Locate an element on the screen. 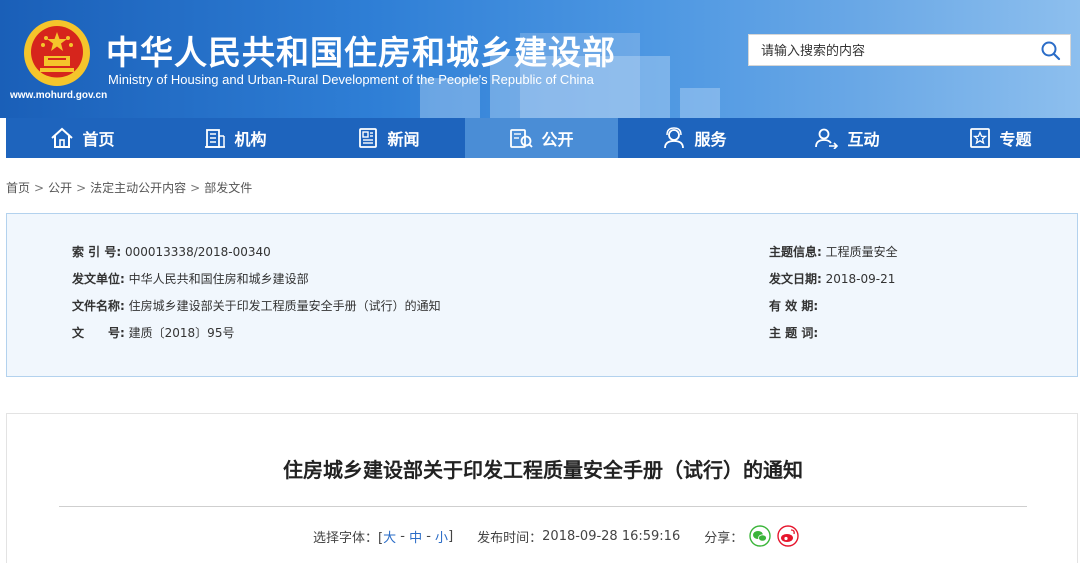 The image size is (1080, 563). site-url: www.mohurd.gov.cn is located at coordinates (59, 95).